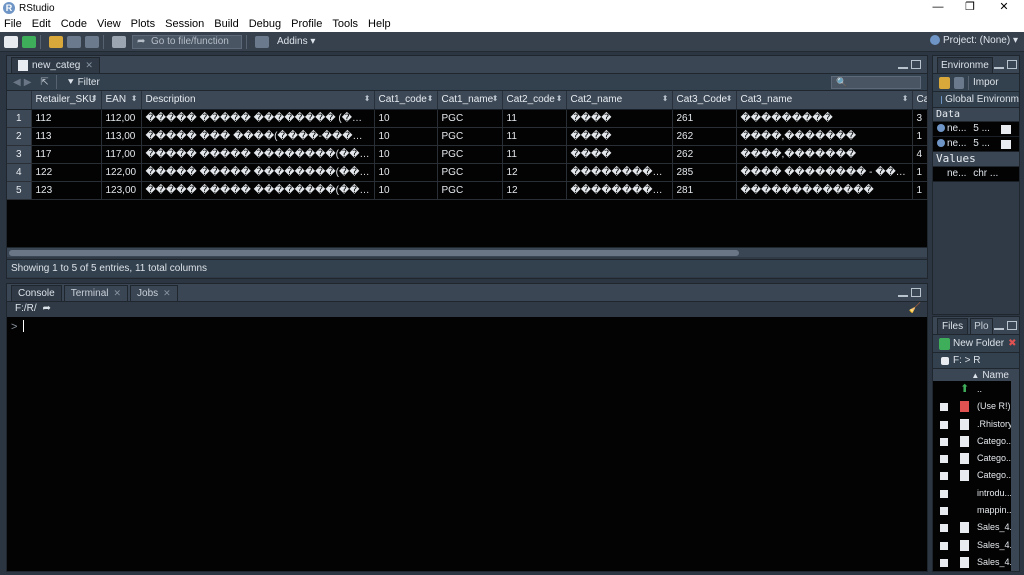 This screenshot has width=1024, height=575. I want to click on files-path: F: > R, so click(967, 360).